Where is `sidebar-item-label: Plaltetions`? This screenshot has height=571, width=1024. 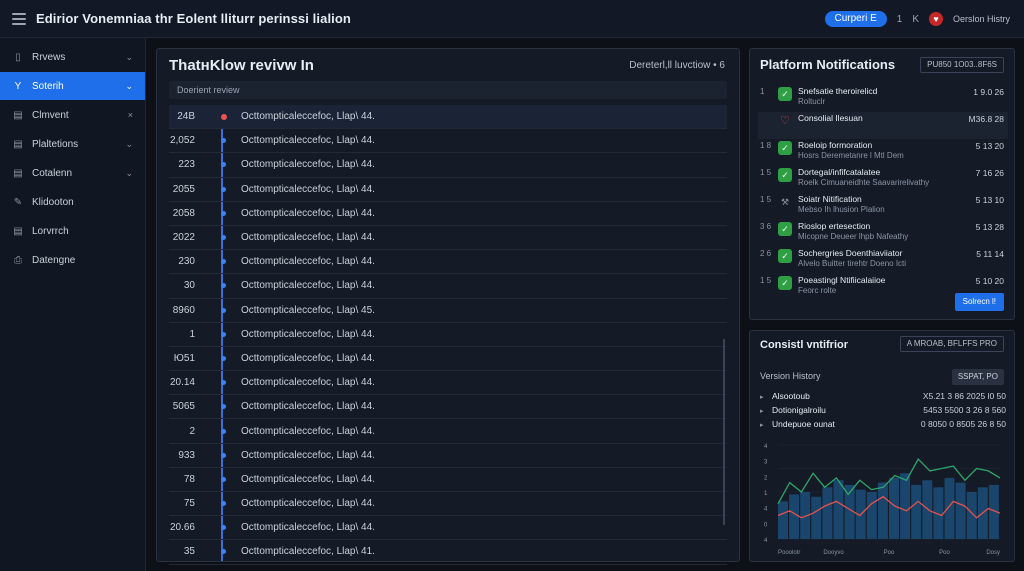 sidebar-item-label: Plaltetions is located at coordinates (55, 144).